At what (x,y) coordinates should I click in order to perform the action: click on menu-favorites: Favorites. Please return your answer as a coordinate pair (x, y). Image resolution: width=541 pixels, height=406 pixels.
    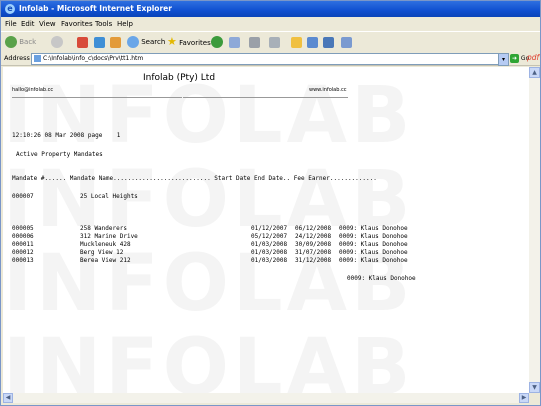
    Looking at the image, I should click on (77, 24).